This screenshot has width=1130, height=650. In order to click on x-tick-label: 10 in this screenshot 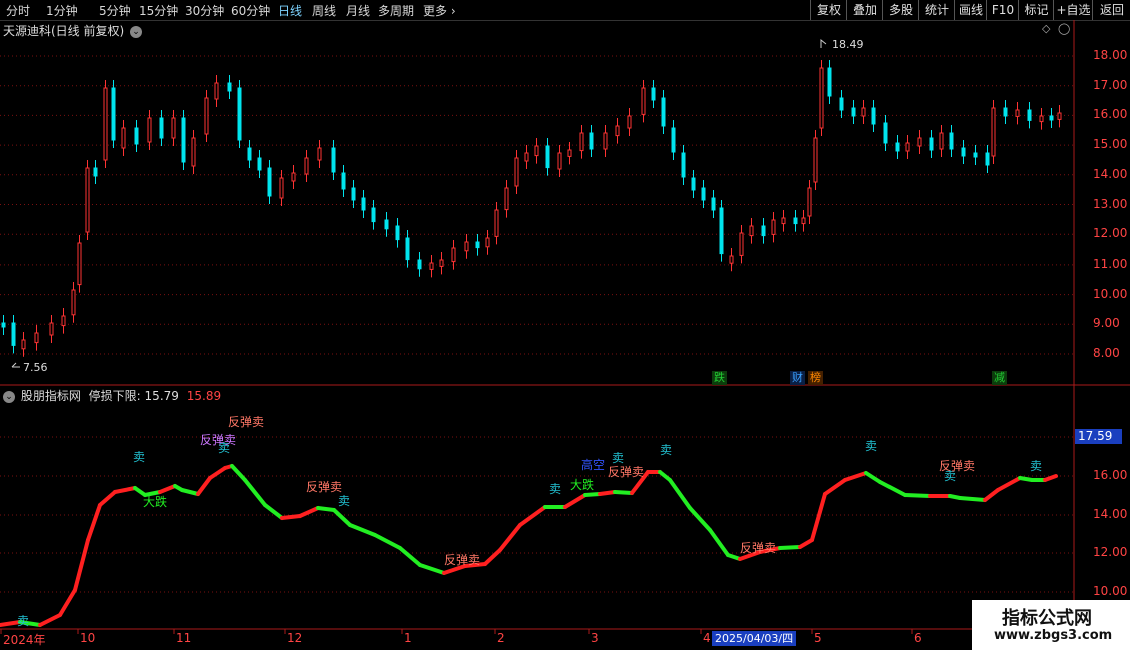, I will do `click(88, 638)`.